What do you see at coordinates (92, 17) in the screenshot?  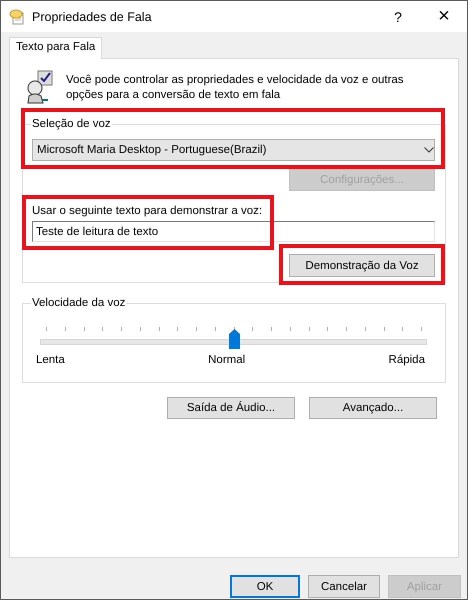 I see `window-title: Propriedades de Fala` at bounding box center [92, 17].